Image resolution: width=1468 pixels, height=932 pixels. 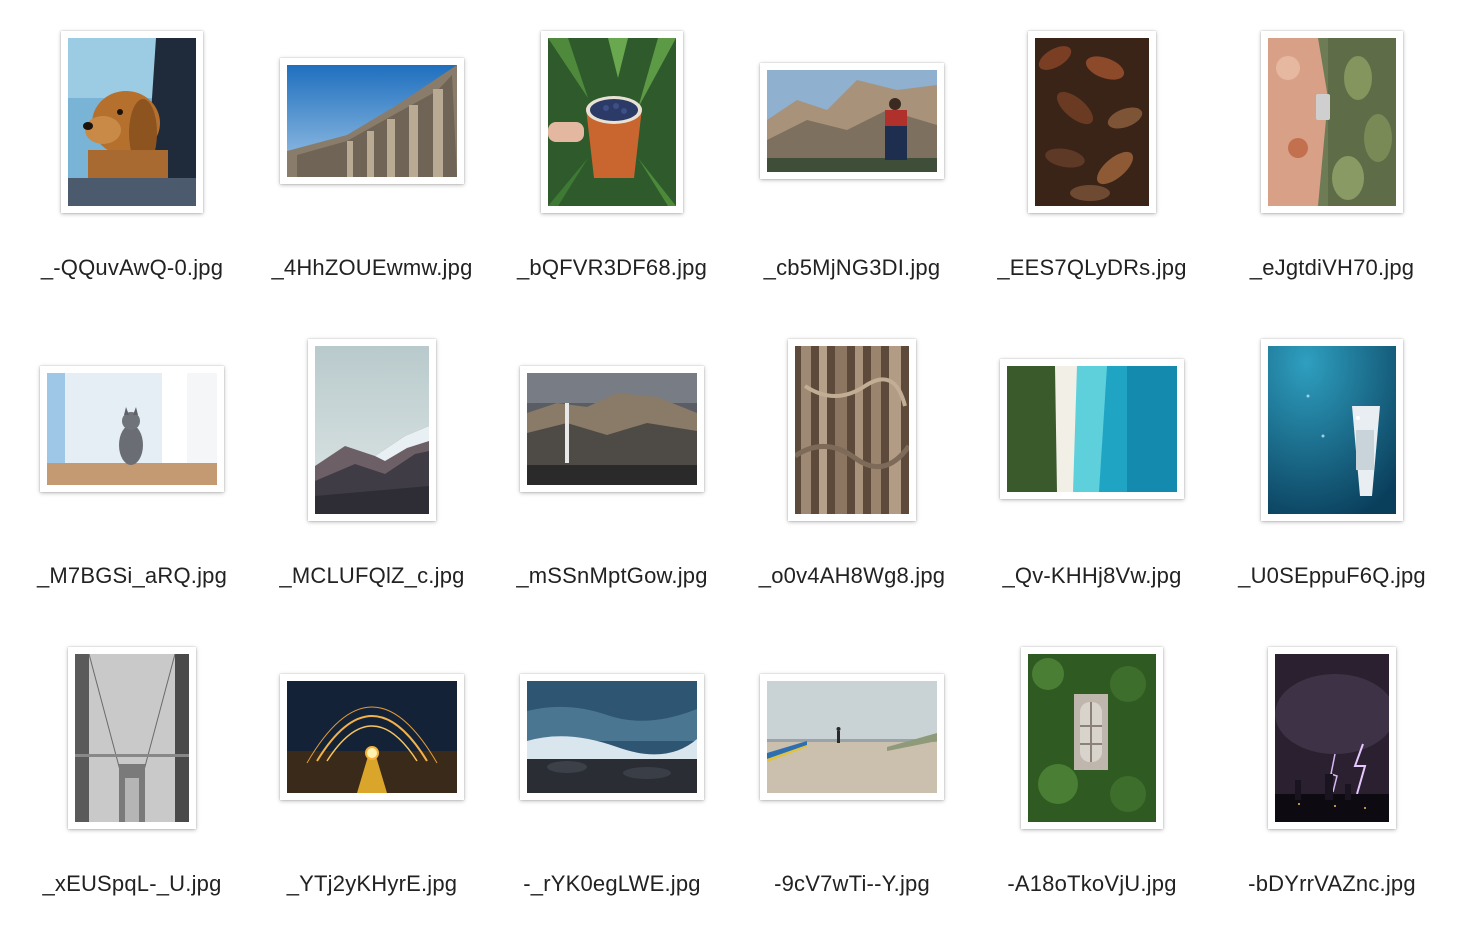 I want to click on file-name: _MCLUFQlZ_c.jpg, so click(x=372, y=576).